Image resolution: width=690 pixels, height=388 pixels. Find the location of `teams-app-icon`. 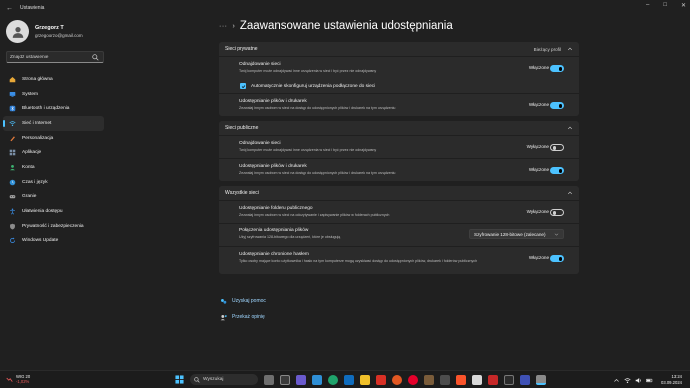

teams-app-icon is located at coordinates (301, 379).